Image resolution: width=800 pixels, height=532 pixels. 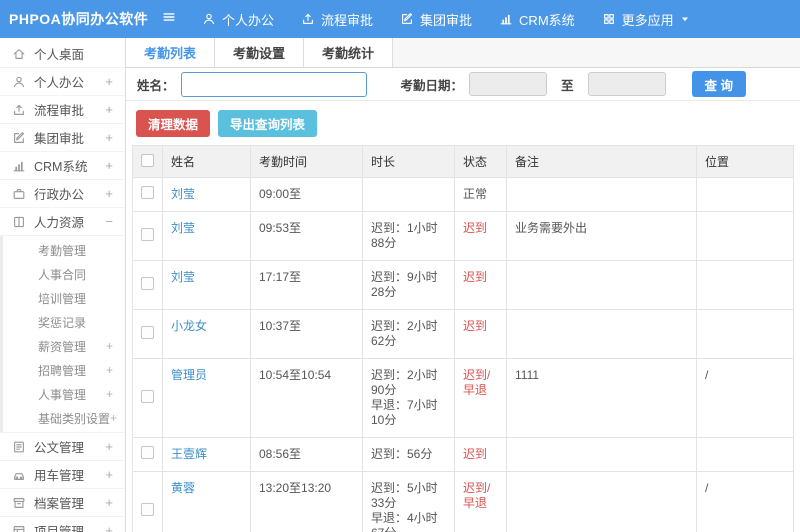 What do you see at coordinates (64, 298) in the screenshot?
I see `sidebar-subitem-6-2: 培训管理` at bounding box center [64, 298].